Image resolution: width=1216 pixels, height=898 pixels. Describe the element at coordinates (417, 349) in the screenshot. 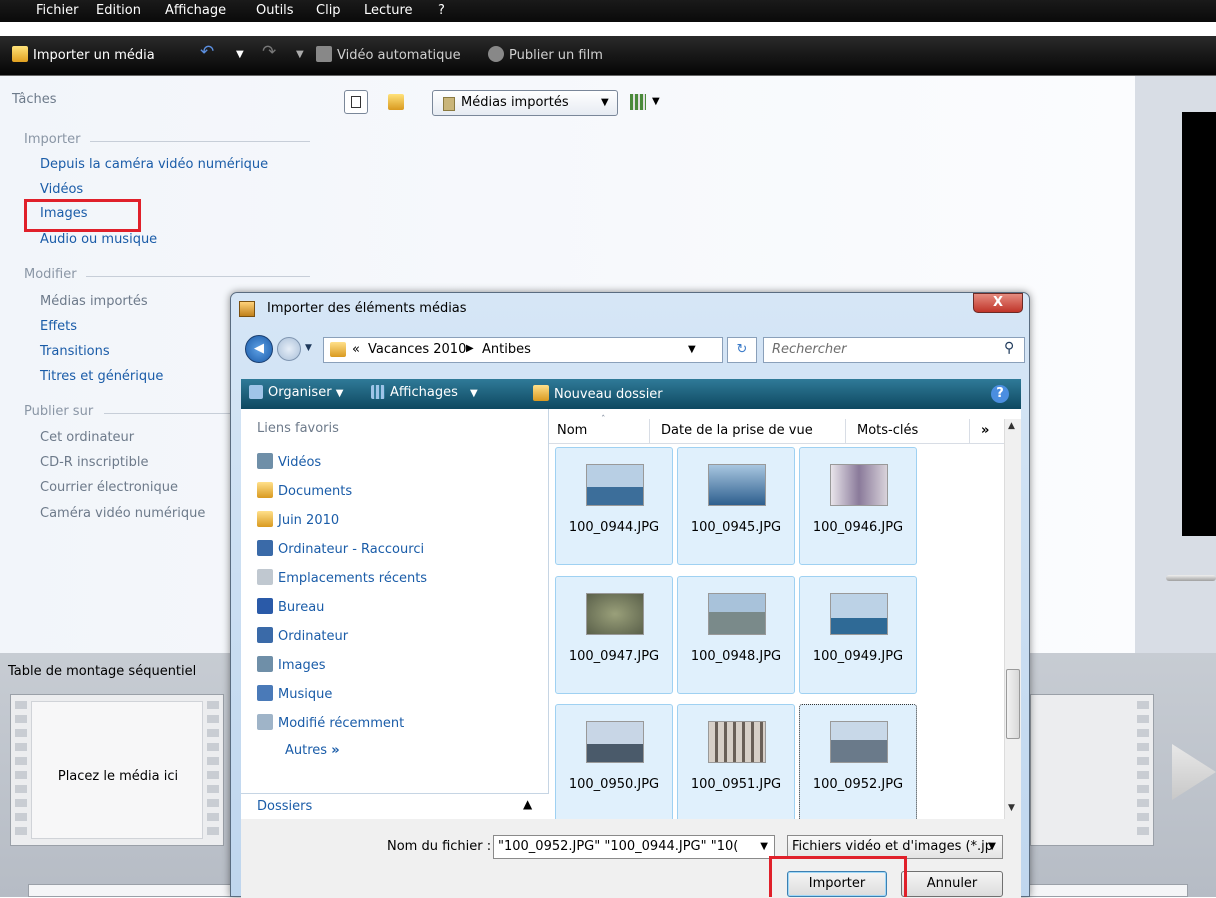

I see `breadcrumb-vacances: Vacances 2010` at that location.